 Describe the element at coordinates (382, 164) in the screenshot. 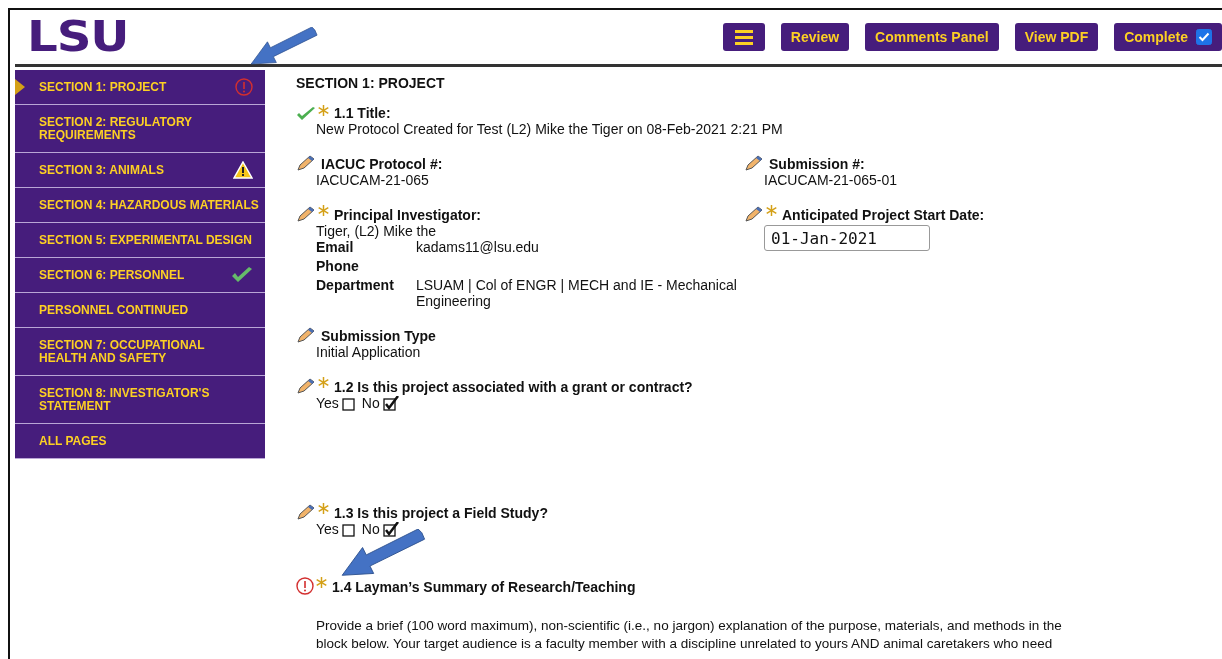

I see `field-label: IACUC Protocol #:` at that location.